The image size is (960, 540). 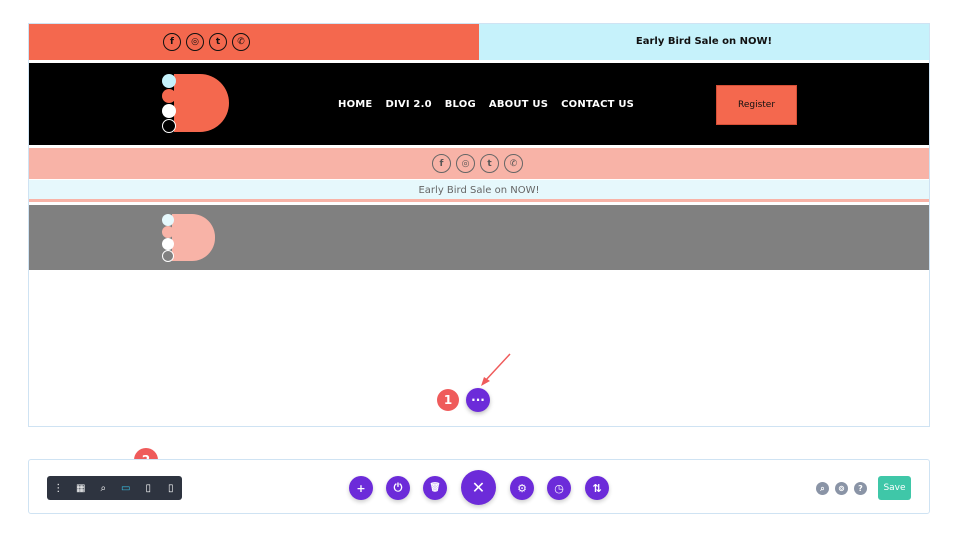 I want to click on sale-band-text: Early Bird Sale on NOW!, so click(x=479, y=190).